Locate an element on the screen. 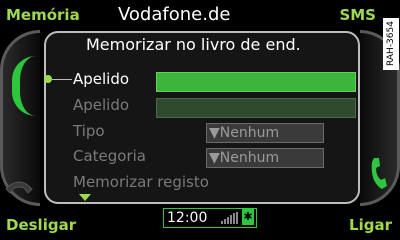 Image resolution: width=400 pixels, height=240 pixels. figure-code: RAH-3654 is located at coordinates (391, 44).